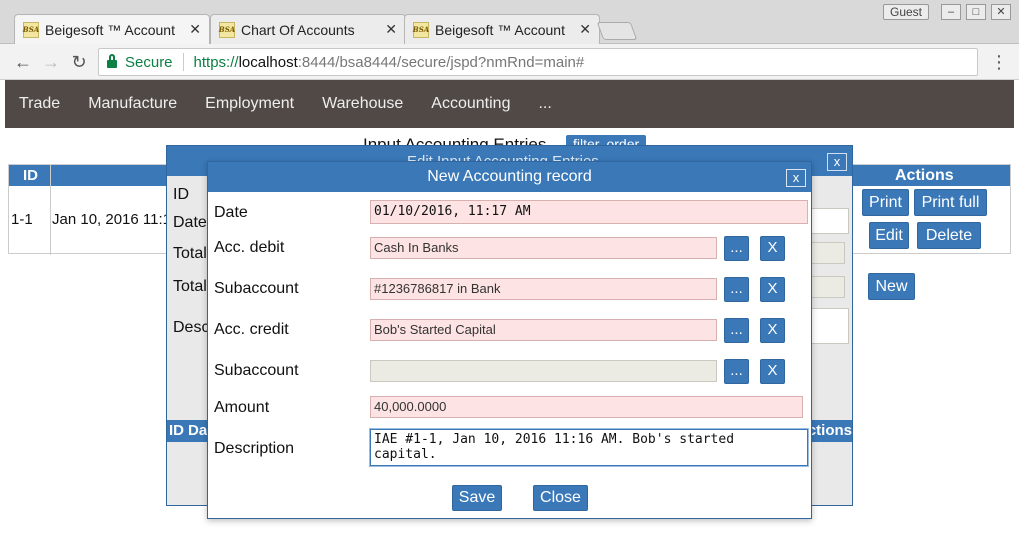 The height and width of the screenshot is (546, 1019). I want to click on total-debit-input, so click(826, 253).